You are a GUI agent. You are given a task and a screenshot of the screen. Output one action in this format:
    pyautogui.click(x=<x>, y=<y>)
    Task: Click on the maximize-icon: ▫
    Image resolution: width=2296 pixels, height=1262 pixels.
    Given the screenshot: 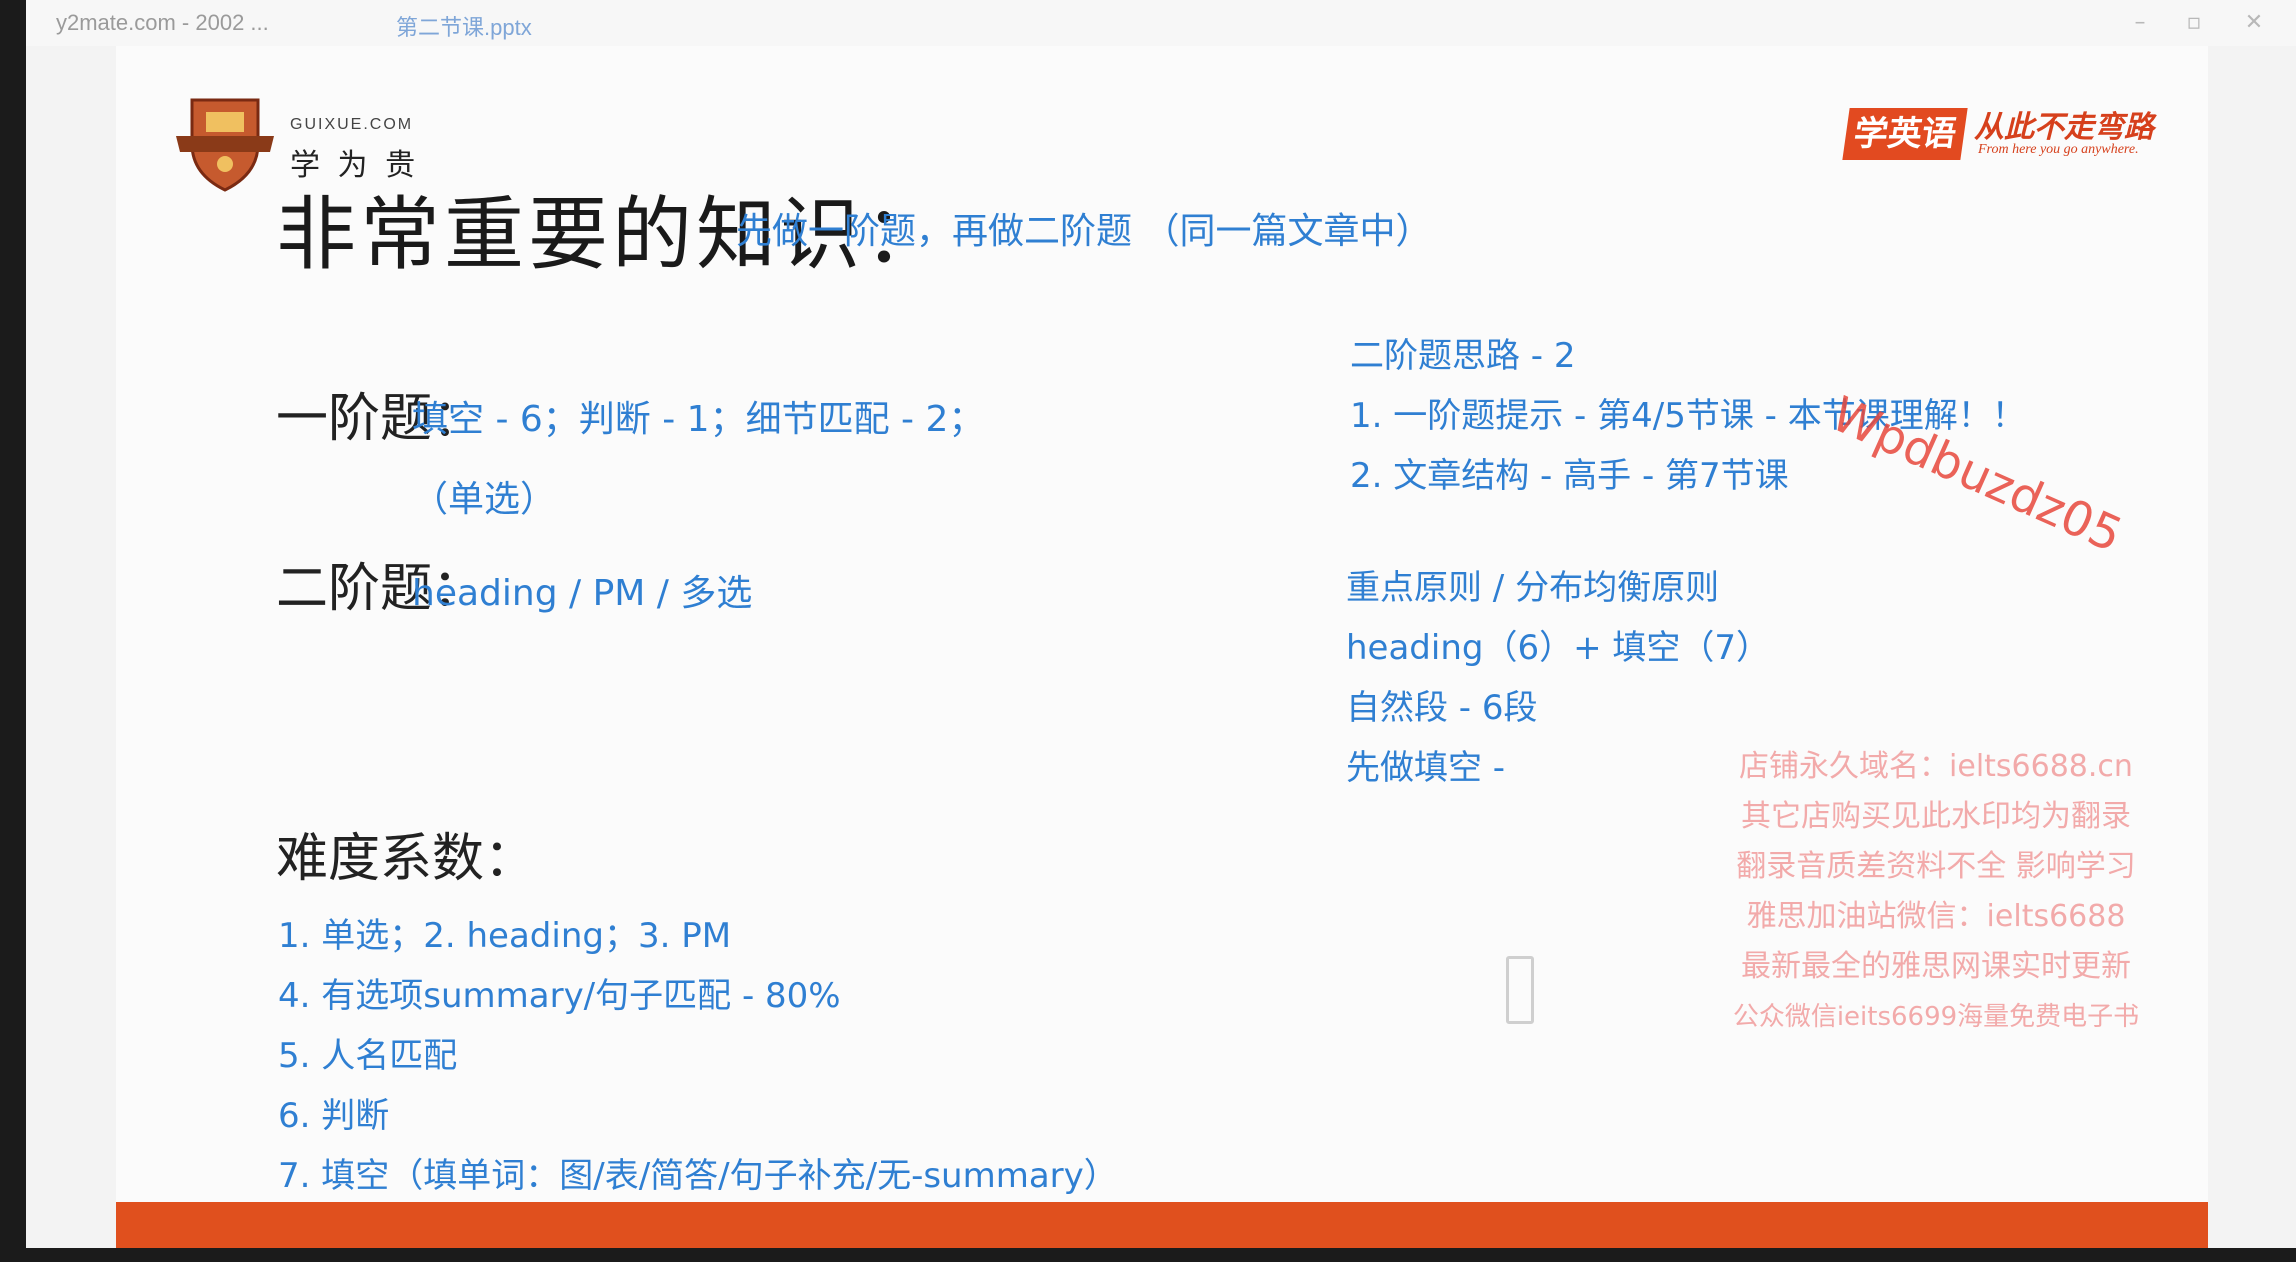 What is the action you would take?
    pyautogui.click(x=2194, y=23)
    